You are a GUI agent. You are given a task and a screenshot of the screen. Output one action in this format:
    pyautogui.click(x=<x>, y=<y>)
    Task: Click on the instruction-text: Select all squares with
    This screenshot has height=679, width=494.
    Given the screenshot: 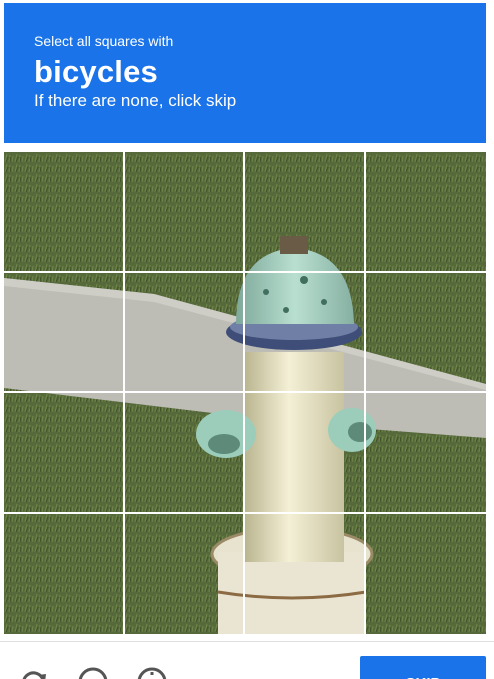 What is the action you would take?
    pyautogui.click(x=104, y=41)
    